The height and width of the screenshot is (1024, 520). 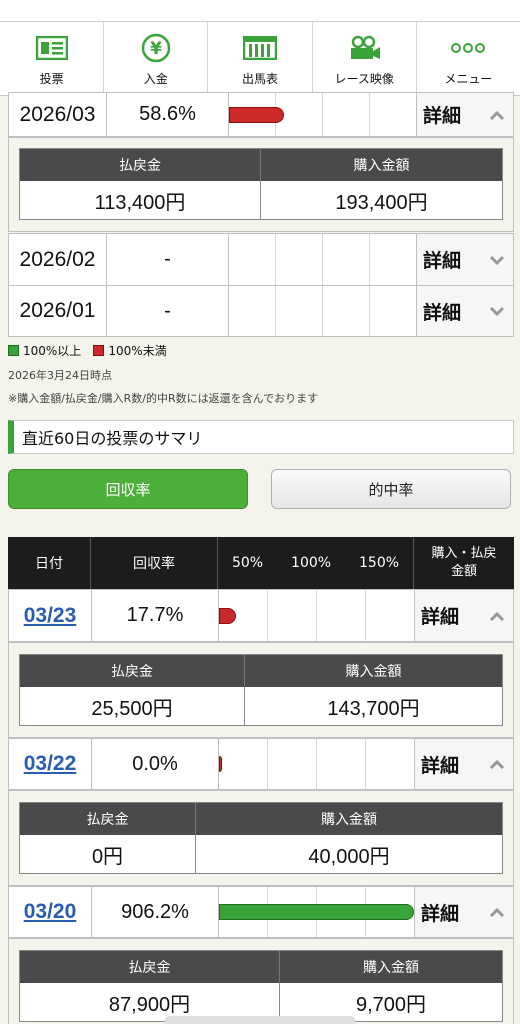 I want to click on daily-detail-panel: 払戻金 購入金額 25,500円 143,700円, so click(x=261, y=690).